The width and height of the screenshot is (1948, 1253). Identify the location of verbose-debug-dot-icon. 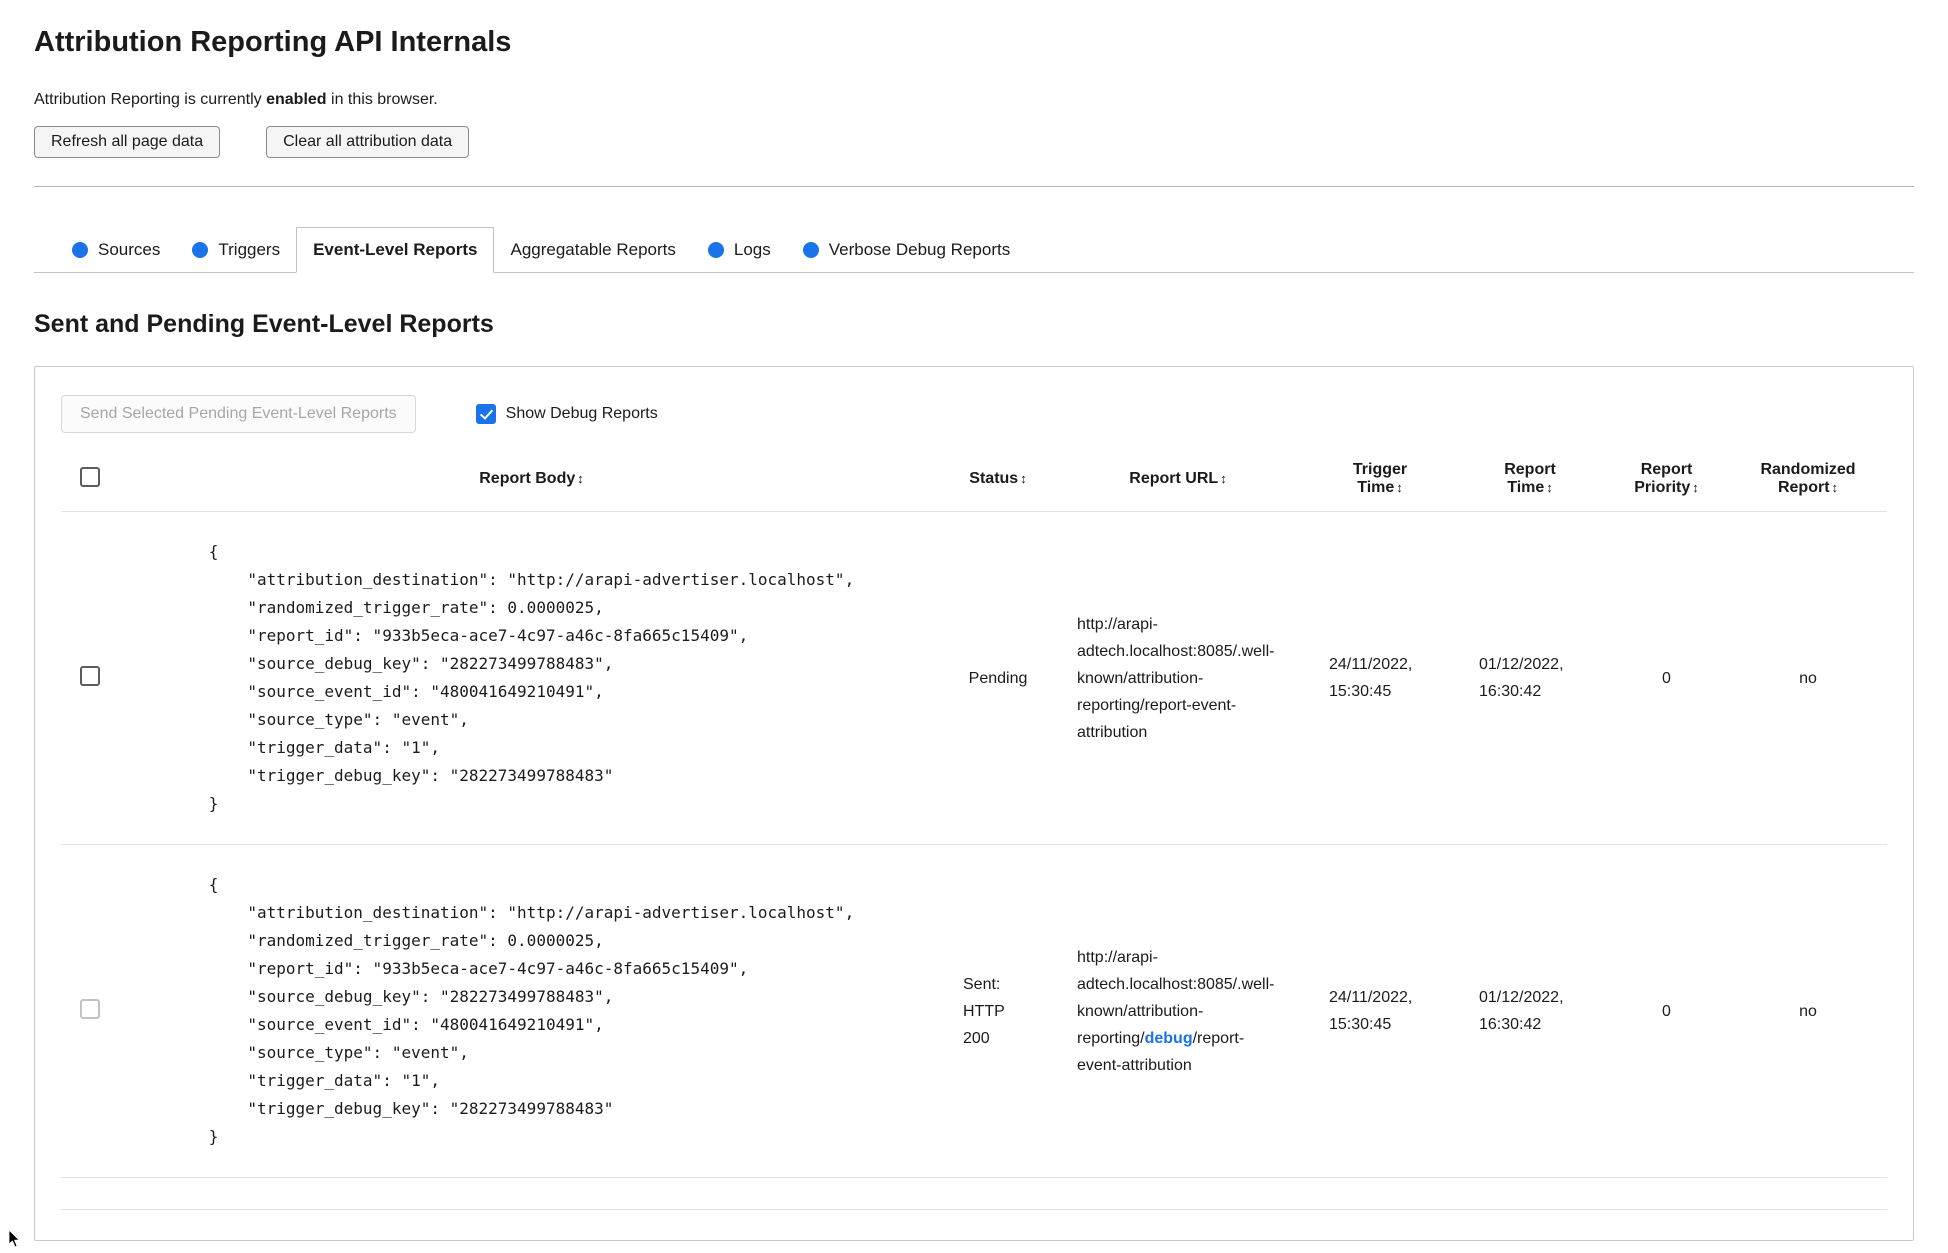
(810, 249).